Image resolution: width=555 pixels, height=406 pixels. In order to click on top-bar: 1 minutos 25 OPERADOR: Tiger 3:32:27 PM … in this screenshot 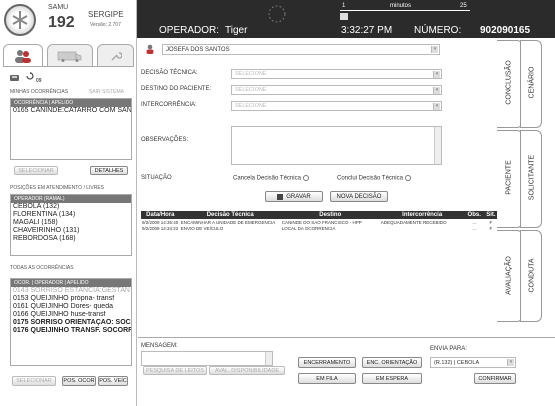, I will do `click(346, 19)`.